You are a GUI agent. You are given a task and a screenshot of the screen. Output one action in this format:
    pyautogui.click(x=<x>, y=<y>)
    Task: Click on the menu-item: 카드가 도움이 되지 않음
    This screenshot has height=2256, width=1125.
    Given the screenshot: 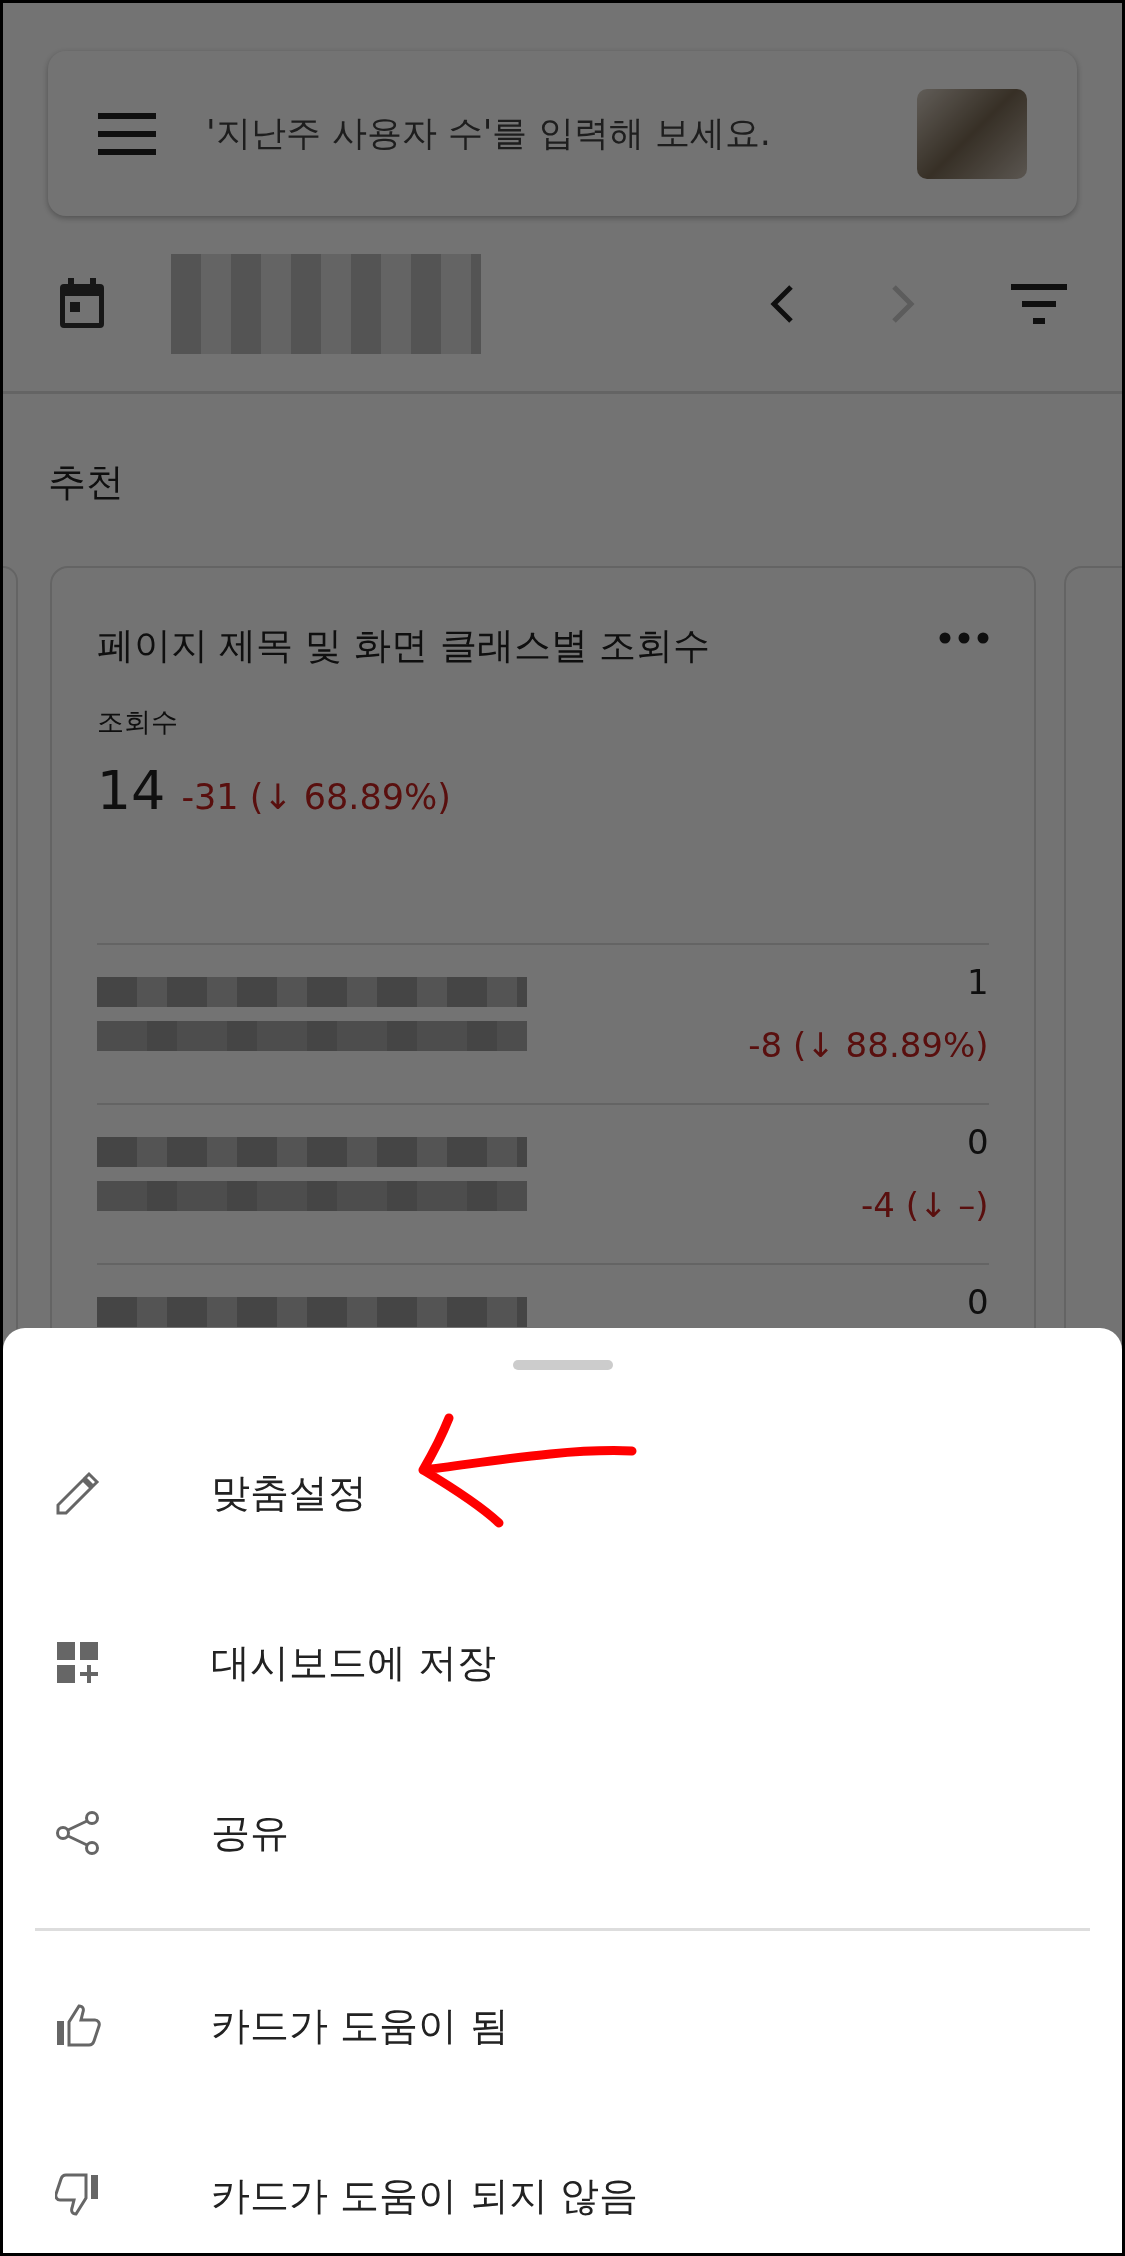 What is the action you would take?
    pyautogui.click(x=562, y=2182)
    